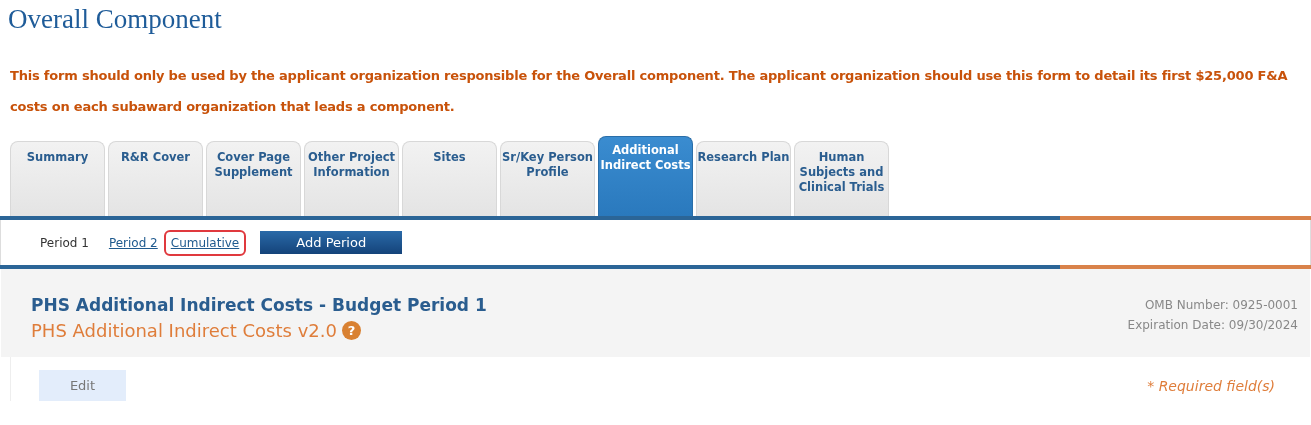 The height and width of the screenshot is (425, 1311). I want to click on period-link: Period 1, so click(64, 242).